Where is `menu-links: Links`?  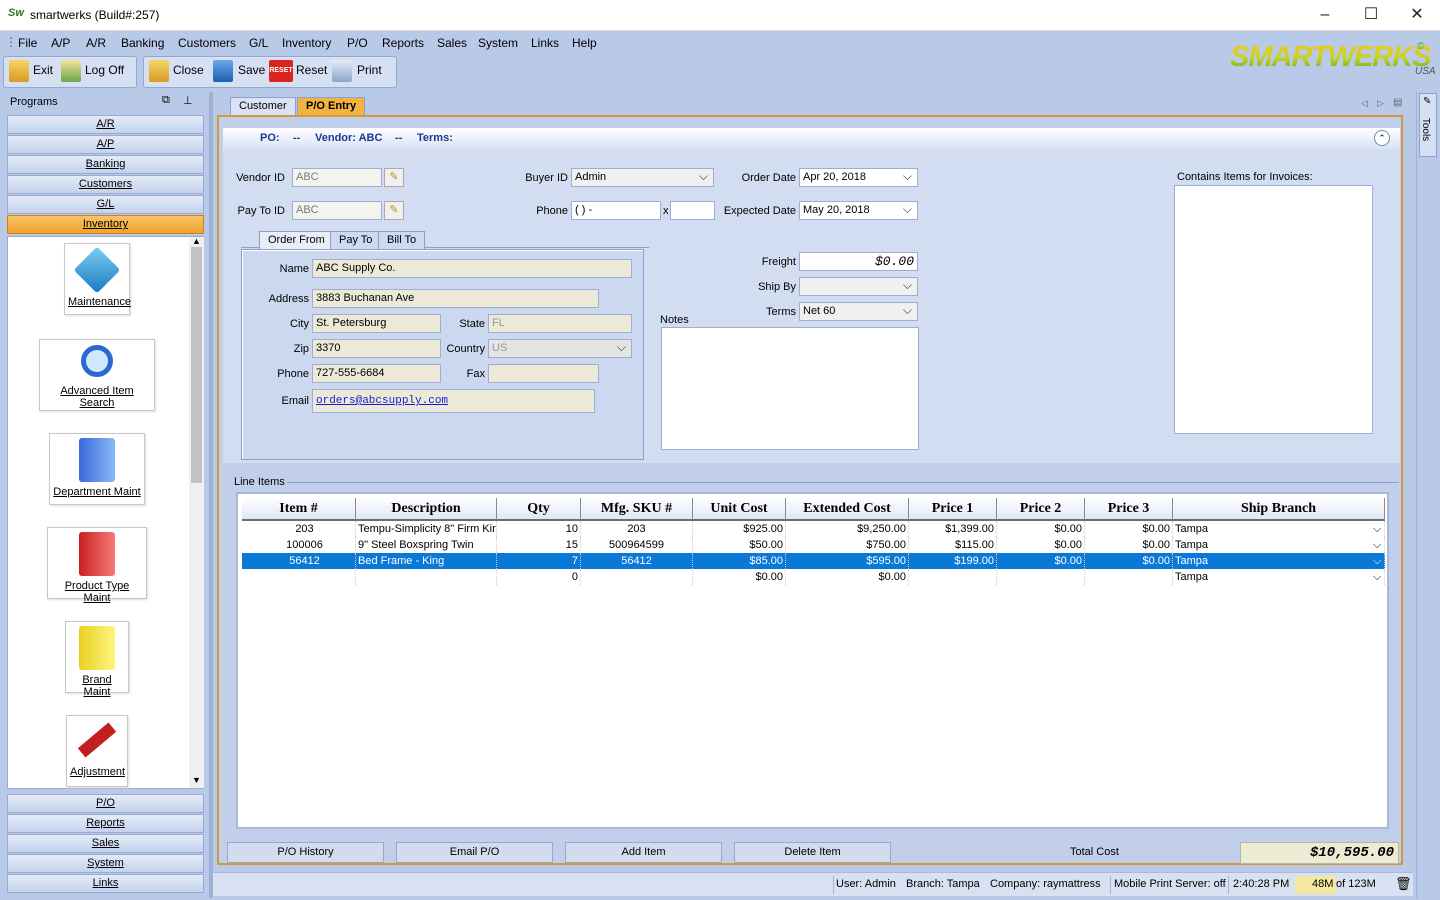
menu-links: Links is located at coordinates (545, 43).